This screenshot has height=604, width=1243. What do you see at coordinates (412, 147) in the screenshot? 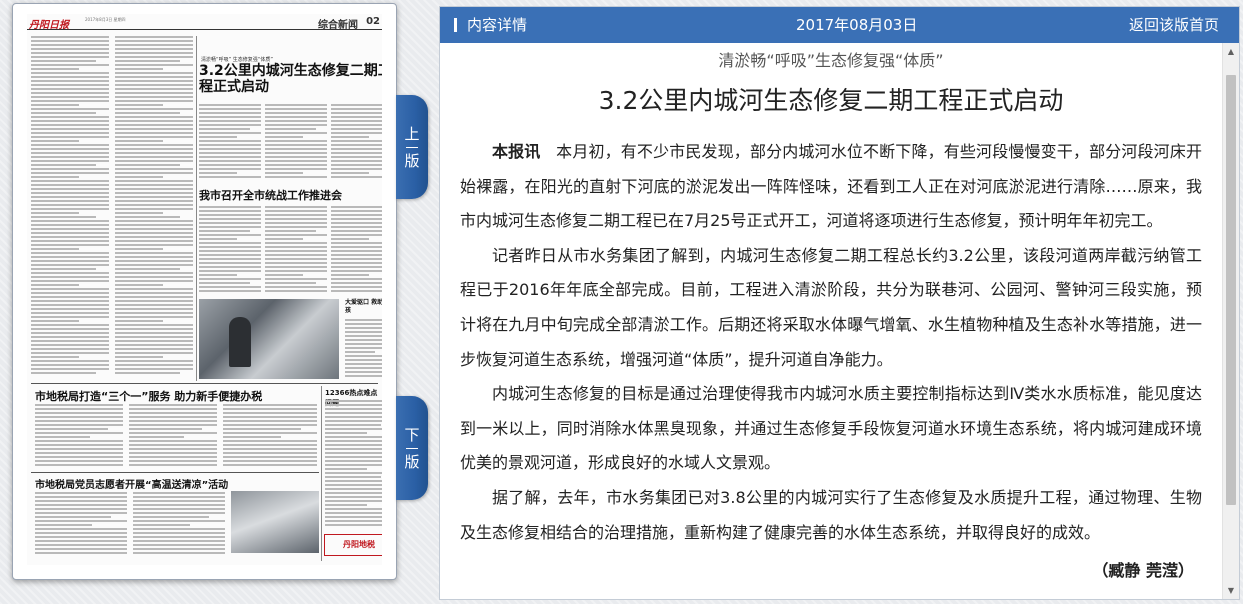
I see `previous-page-tab: 上 版` at bounding box center [412, 147].